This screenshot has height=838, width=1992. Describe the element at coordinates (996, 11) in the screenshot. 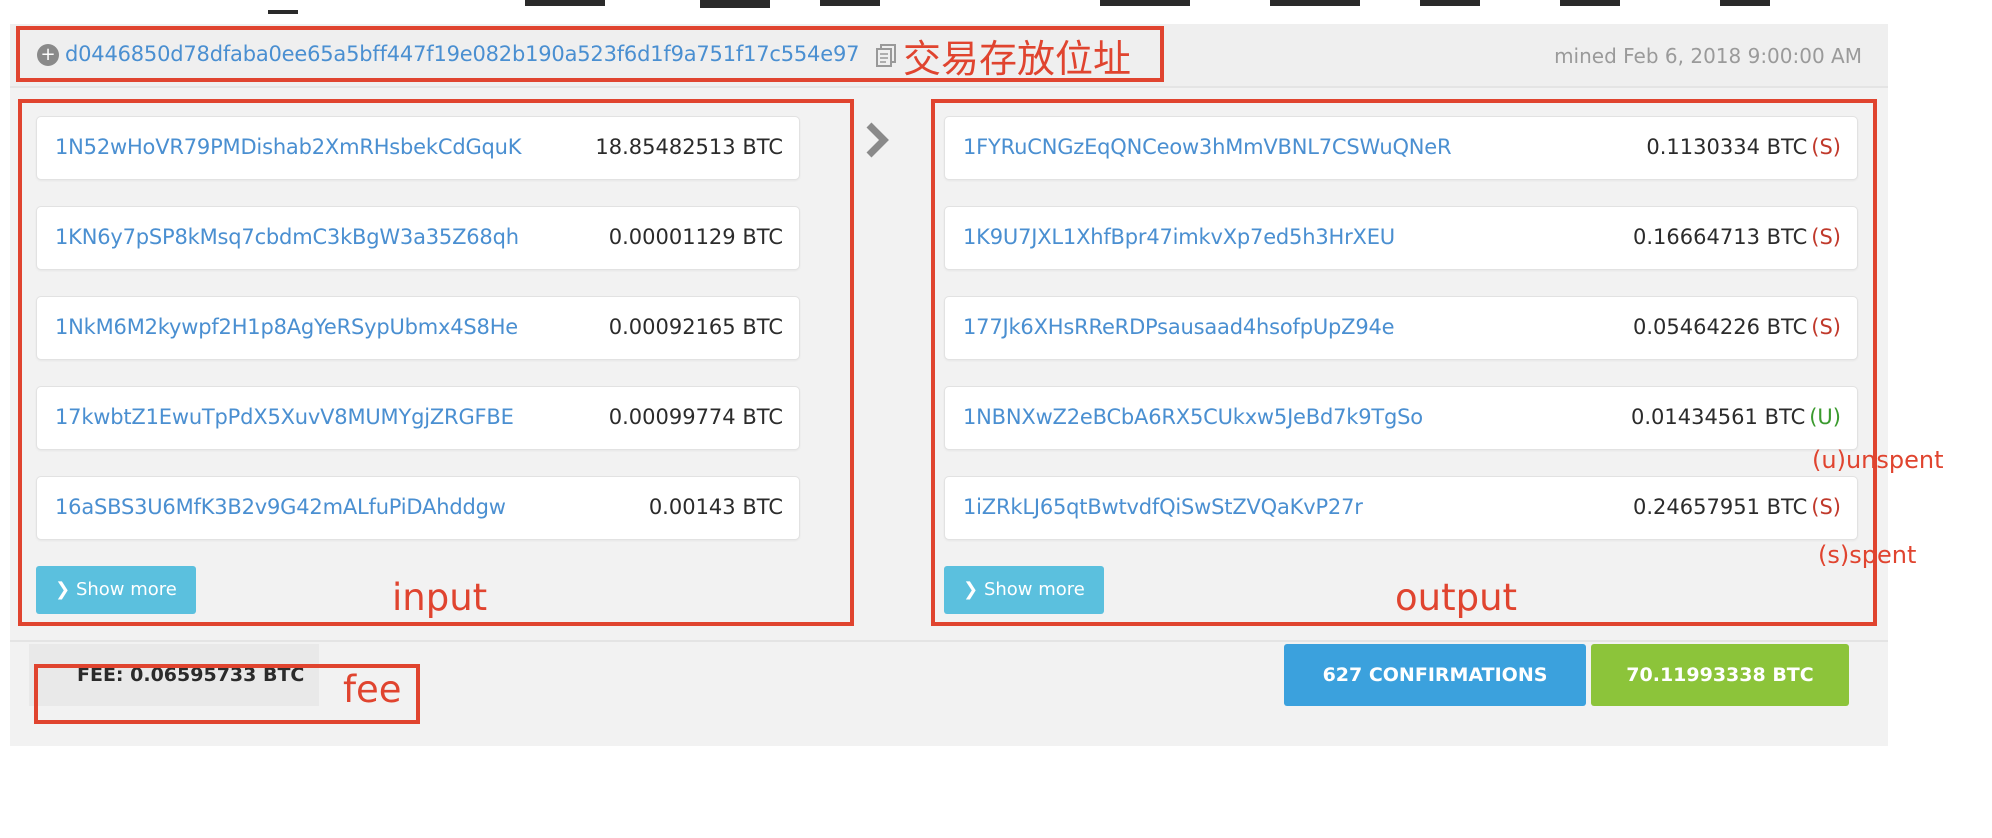

I see `clipped-heading` at that location.